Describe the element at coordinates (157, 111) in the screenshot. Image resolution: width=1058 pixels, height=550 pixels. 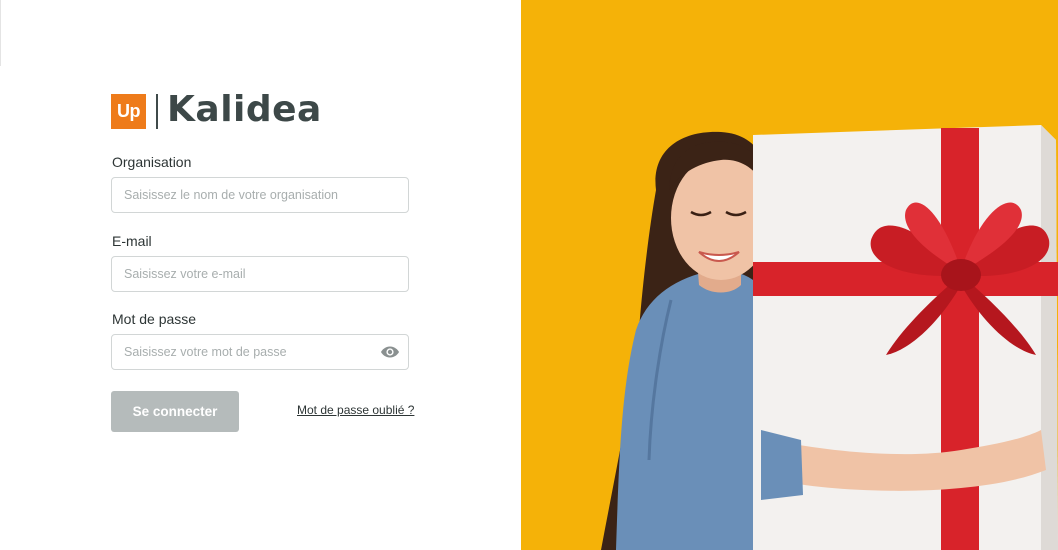
I see `logo-separator` at that location.